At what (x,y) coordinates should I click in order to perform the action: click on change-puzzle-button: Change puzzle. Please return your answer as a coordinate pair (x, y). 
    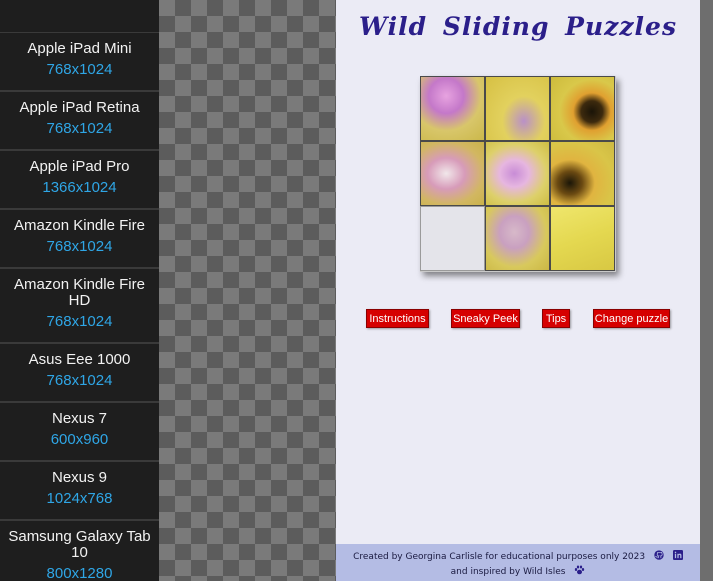
    Looking at the image, I should click on (631, 318).